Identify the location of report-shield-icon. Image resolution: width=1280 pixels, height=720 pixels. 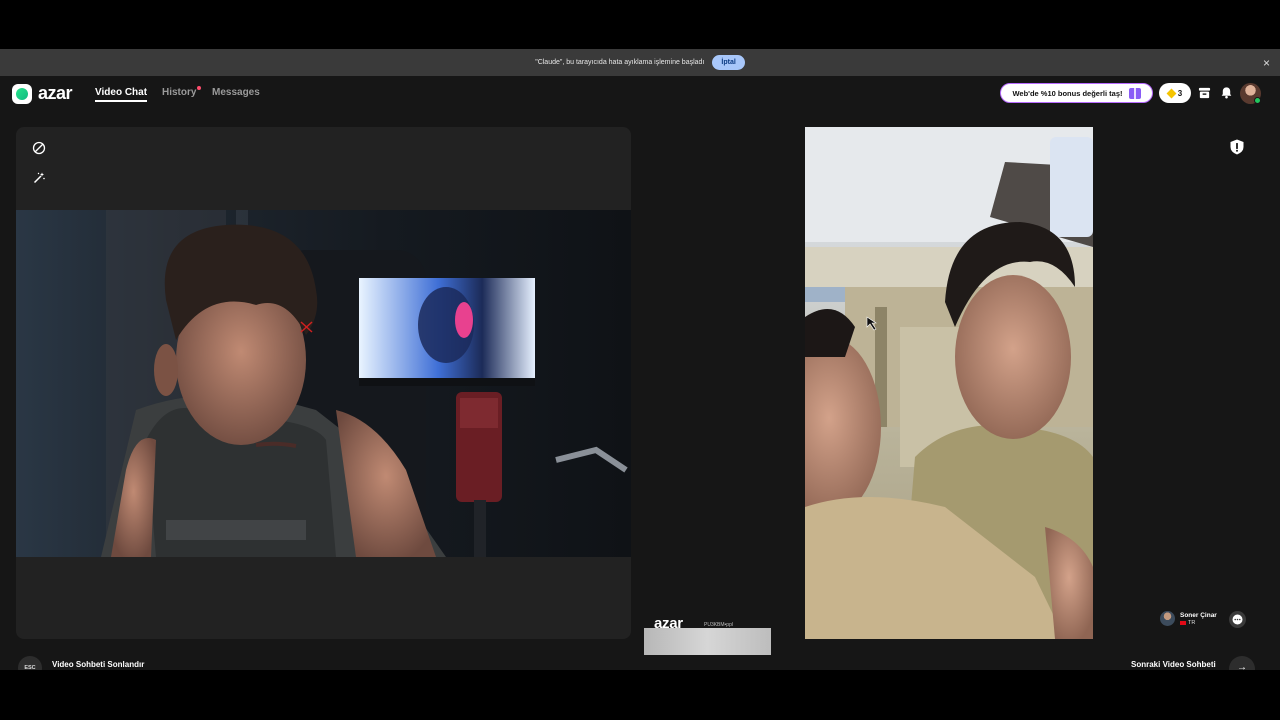
(1237, 147).